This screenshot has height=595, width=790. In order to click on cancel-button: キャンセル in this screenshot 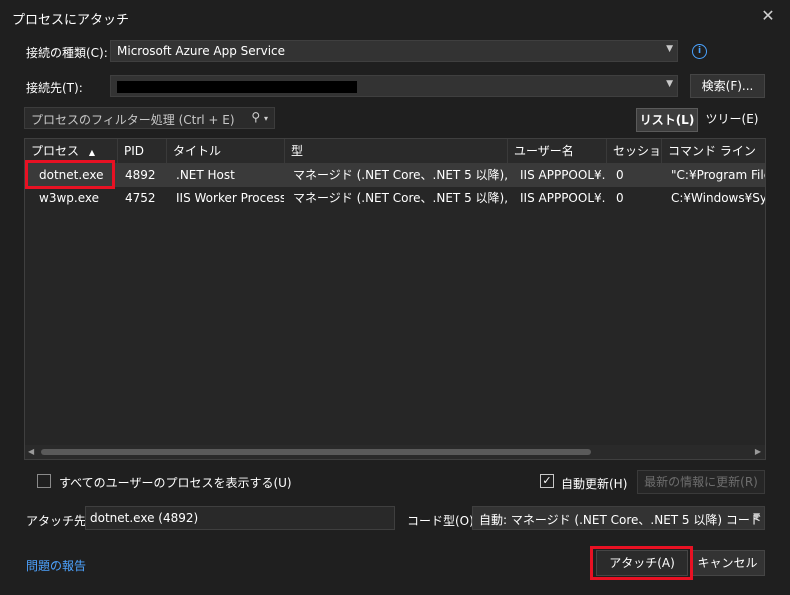, I will do `click(727, 563)`.